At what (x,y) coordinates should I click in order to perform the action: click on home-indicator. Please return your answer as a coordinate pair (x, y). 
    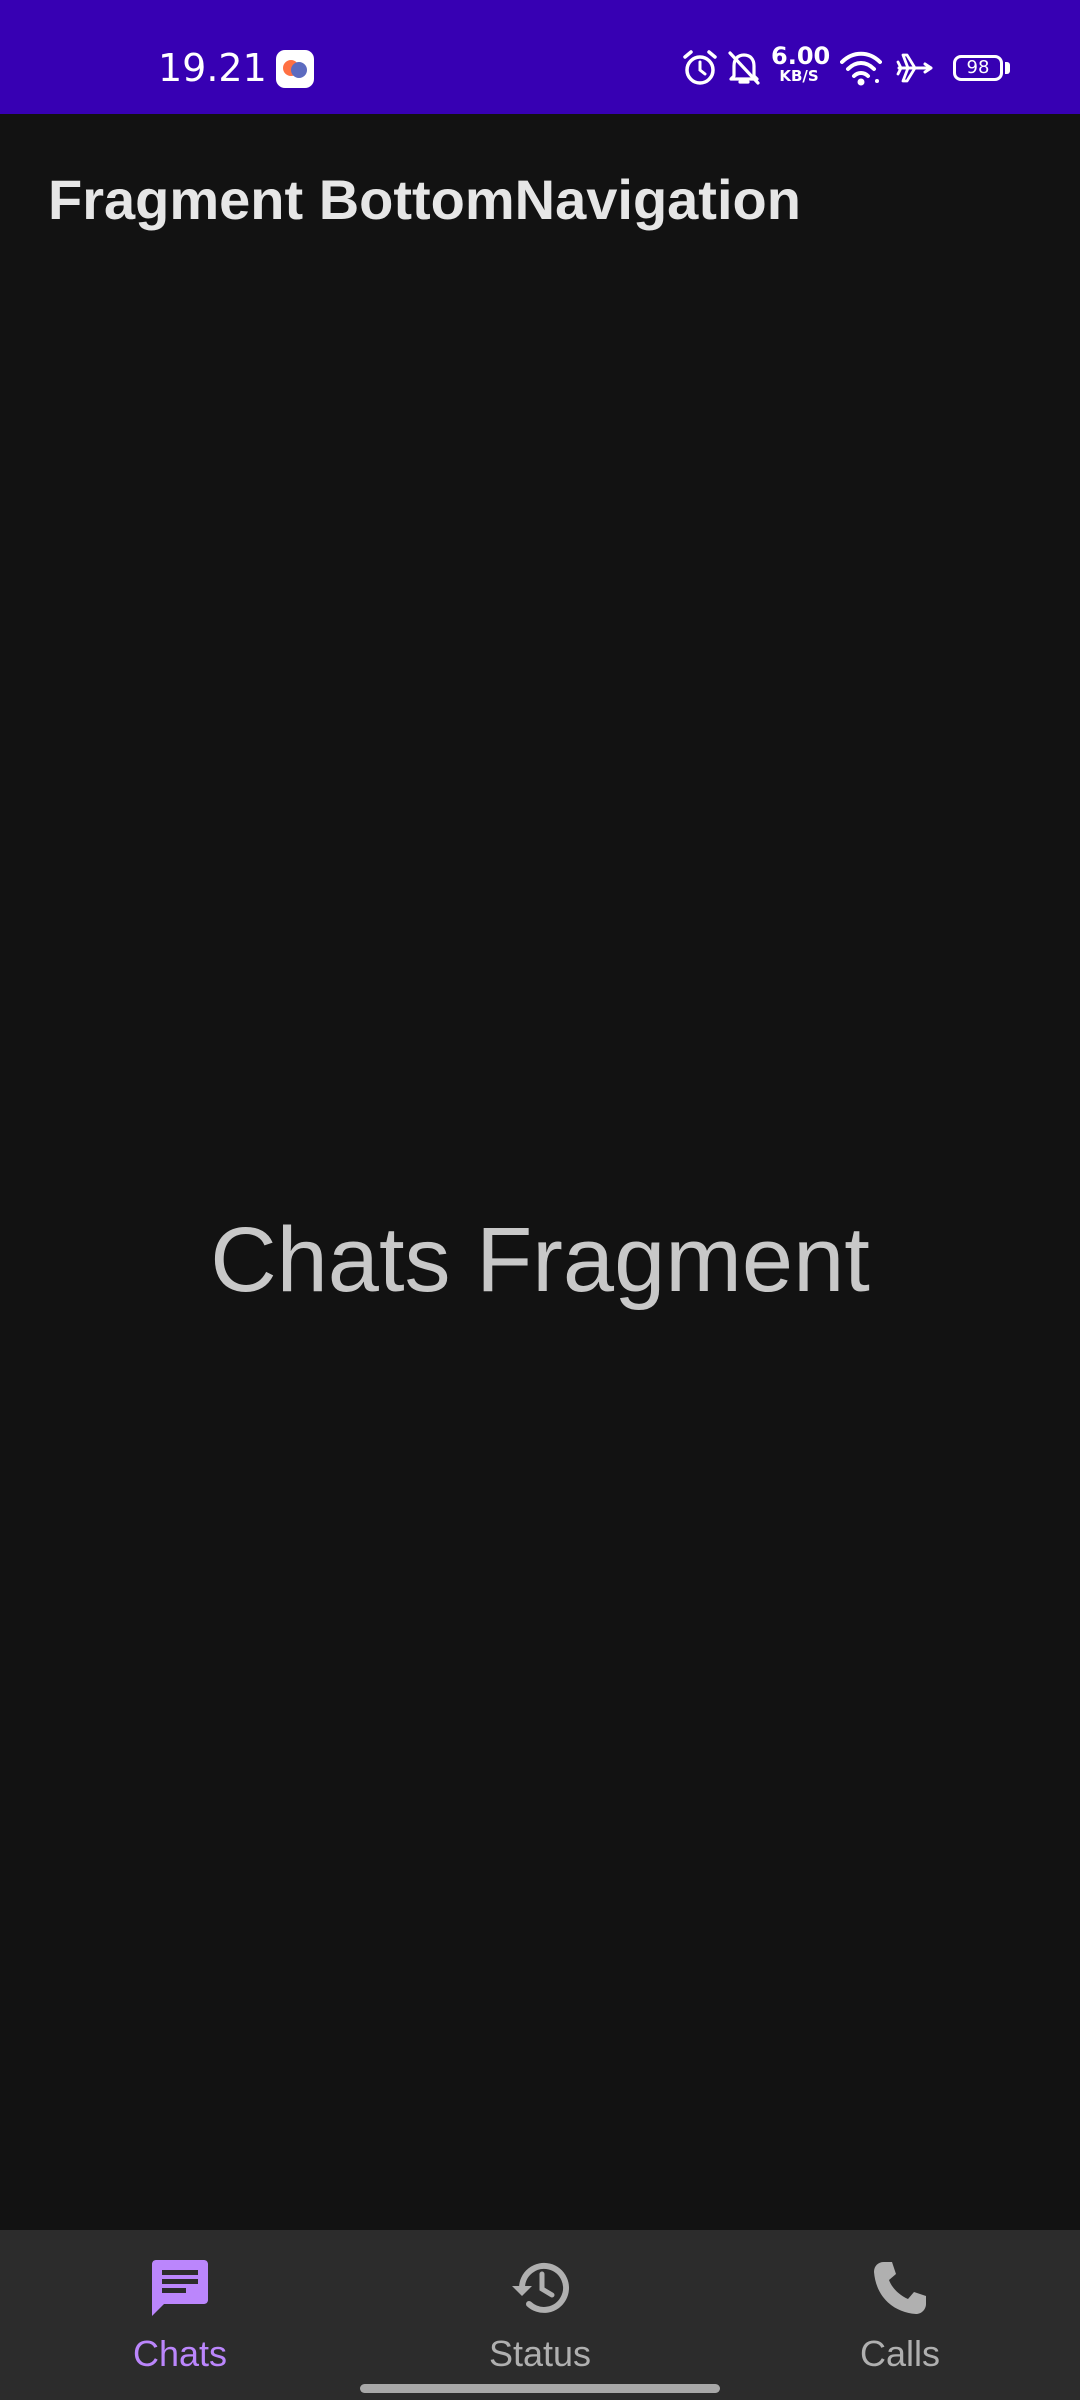
    Looking at the image, I should click on (540, 2388).